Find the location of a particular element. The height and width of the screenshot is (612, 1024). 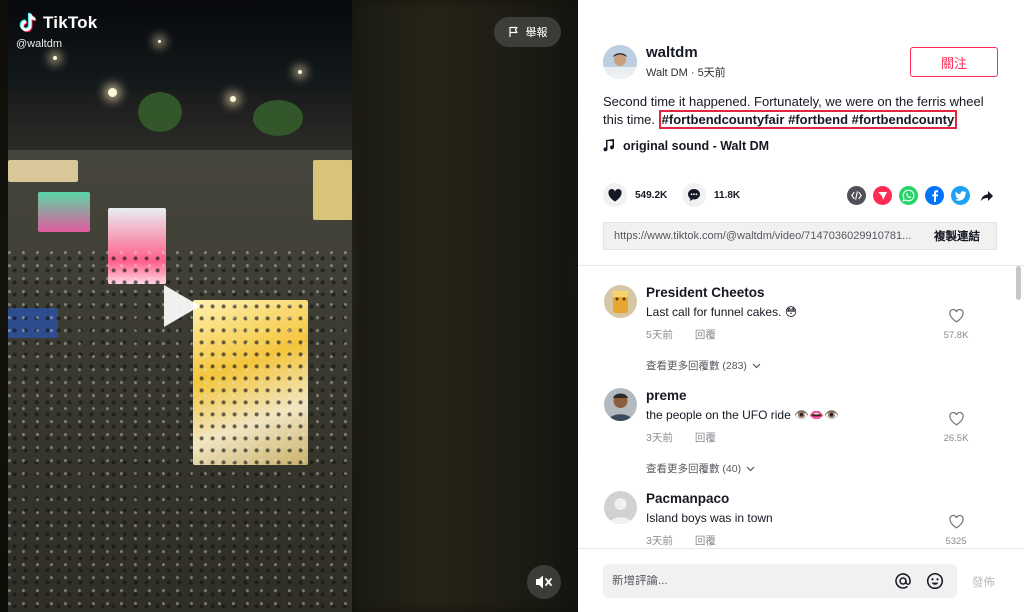

facebook-share-button is located at coordinates (934, 195).